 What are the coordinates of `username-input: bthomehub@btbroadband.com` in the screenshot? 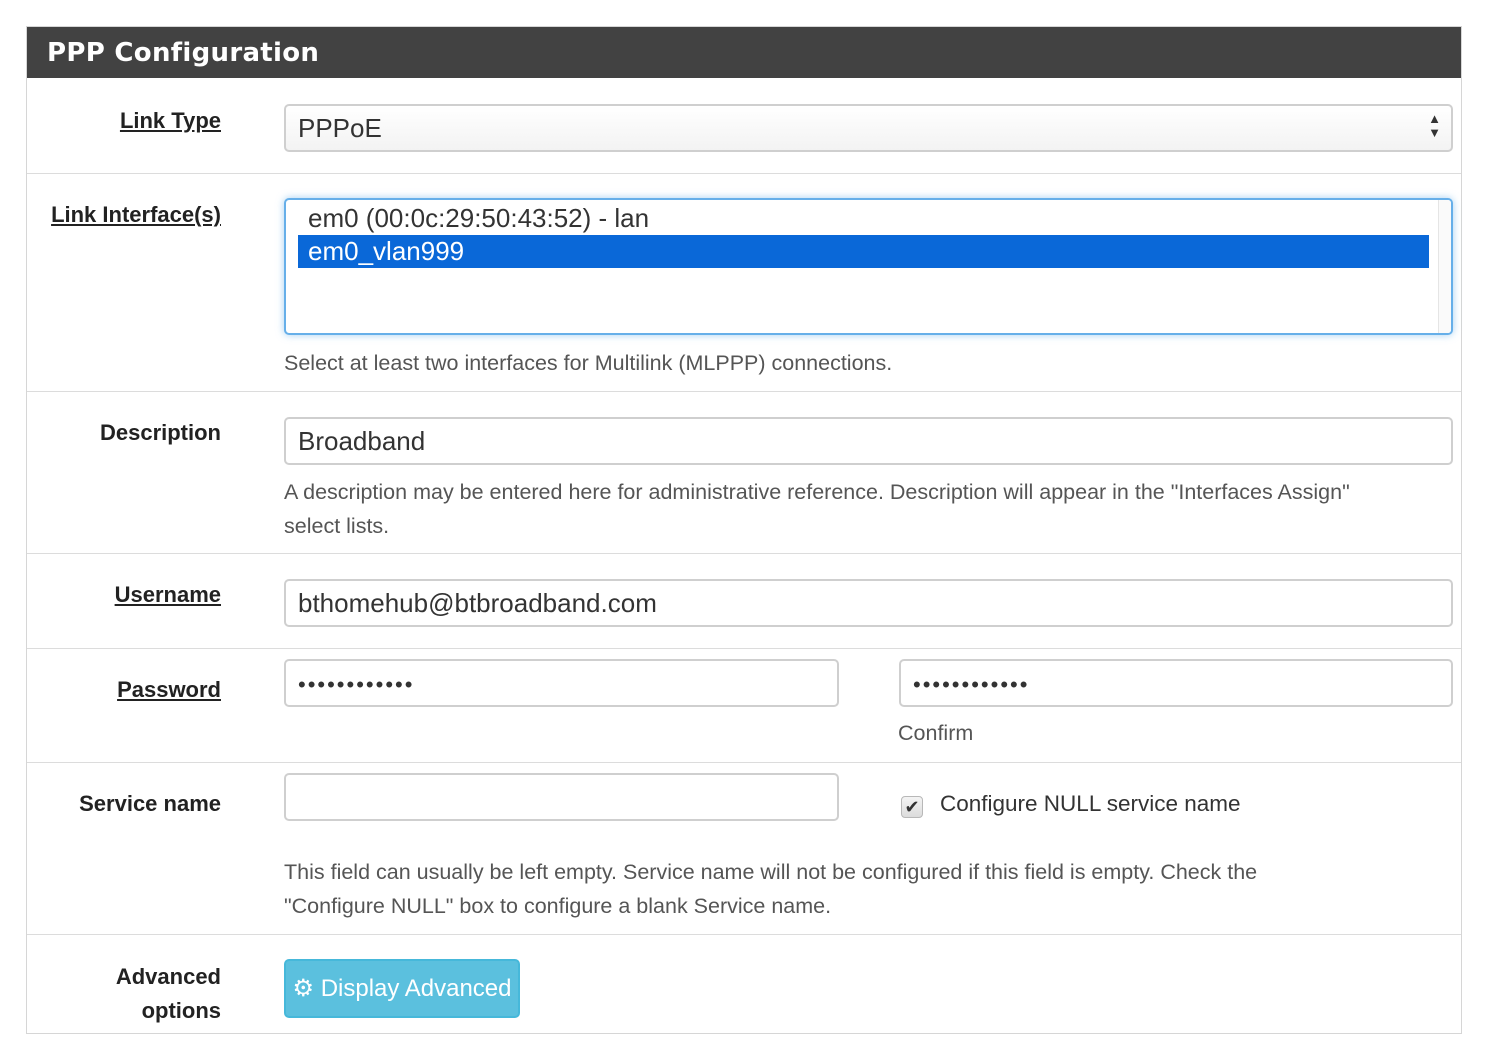 It's located at (868, 603).